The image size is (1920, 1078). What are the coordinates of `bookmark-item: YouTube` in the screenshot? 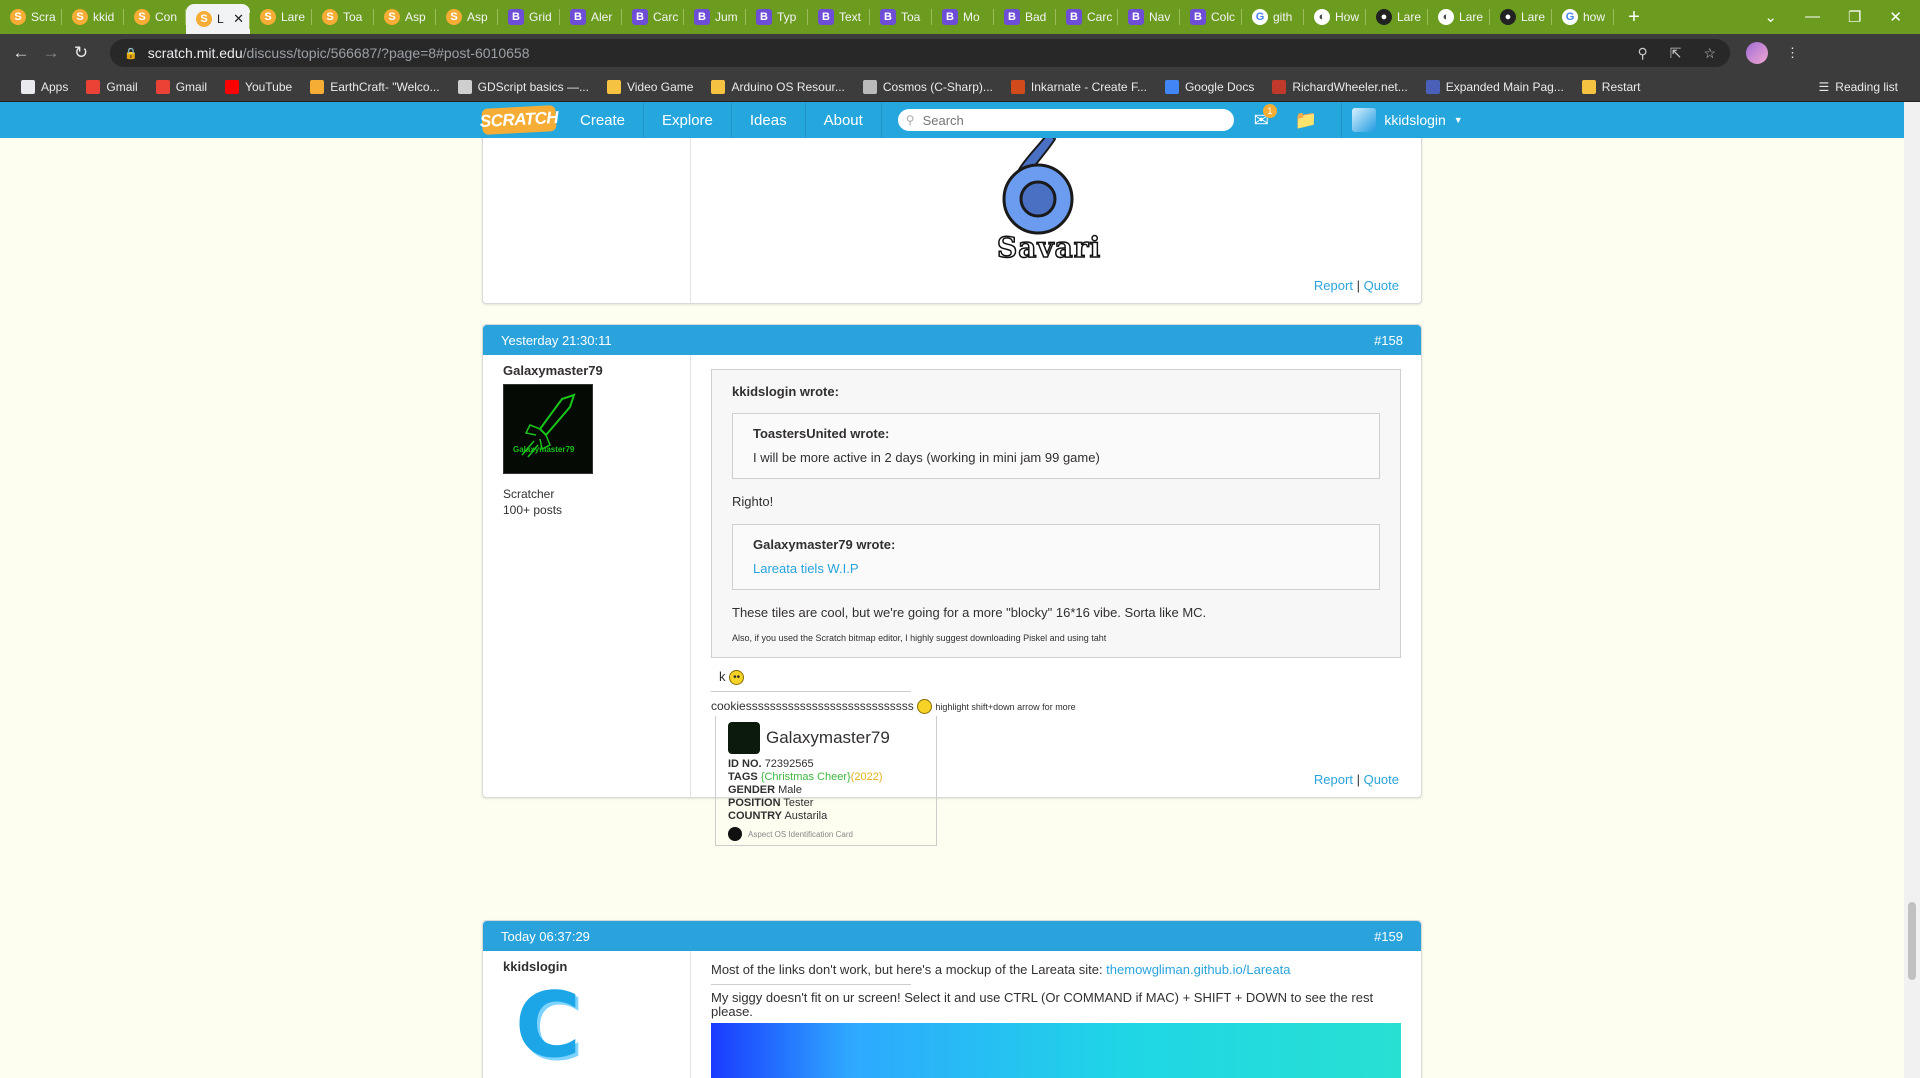 It's located at (258, 86).